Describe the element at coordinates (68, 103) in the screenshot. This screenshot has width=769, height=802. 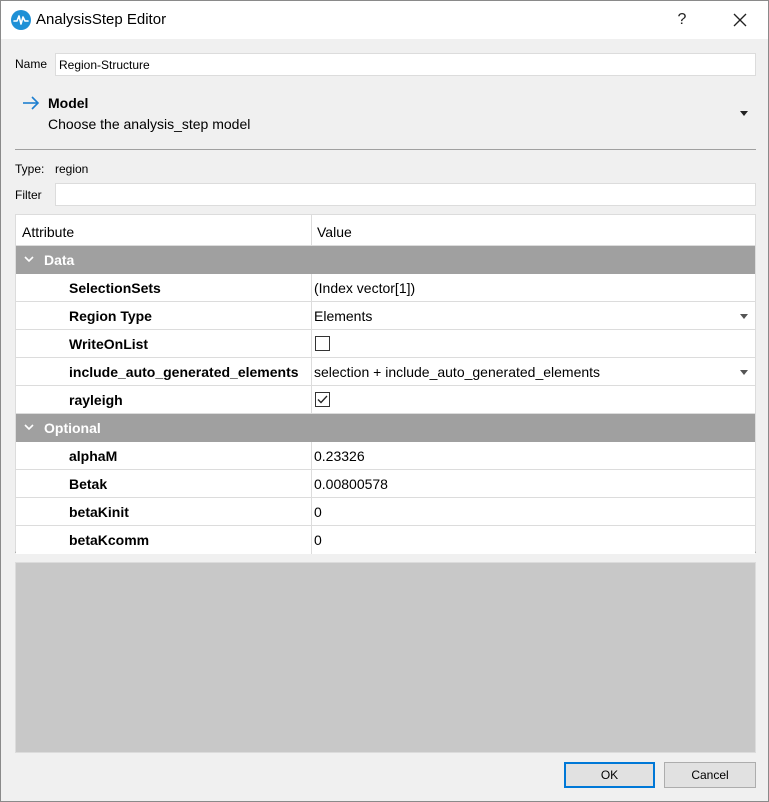
I see `model-title: Model` at that location.